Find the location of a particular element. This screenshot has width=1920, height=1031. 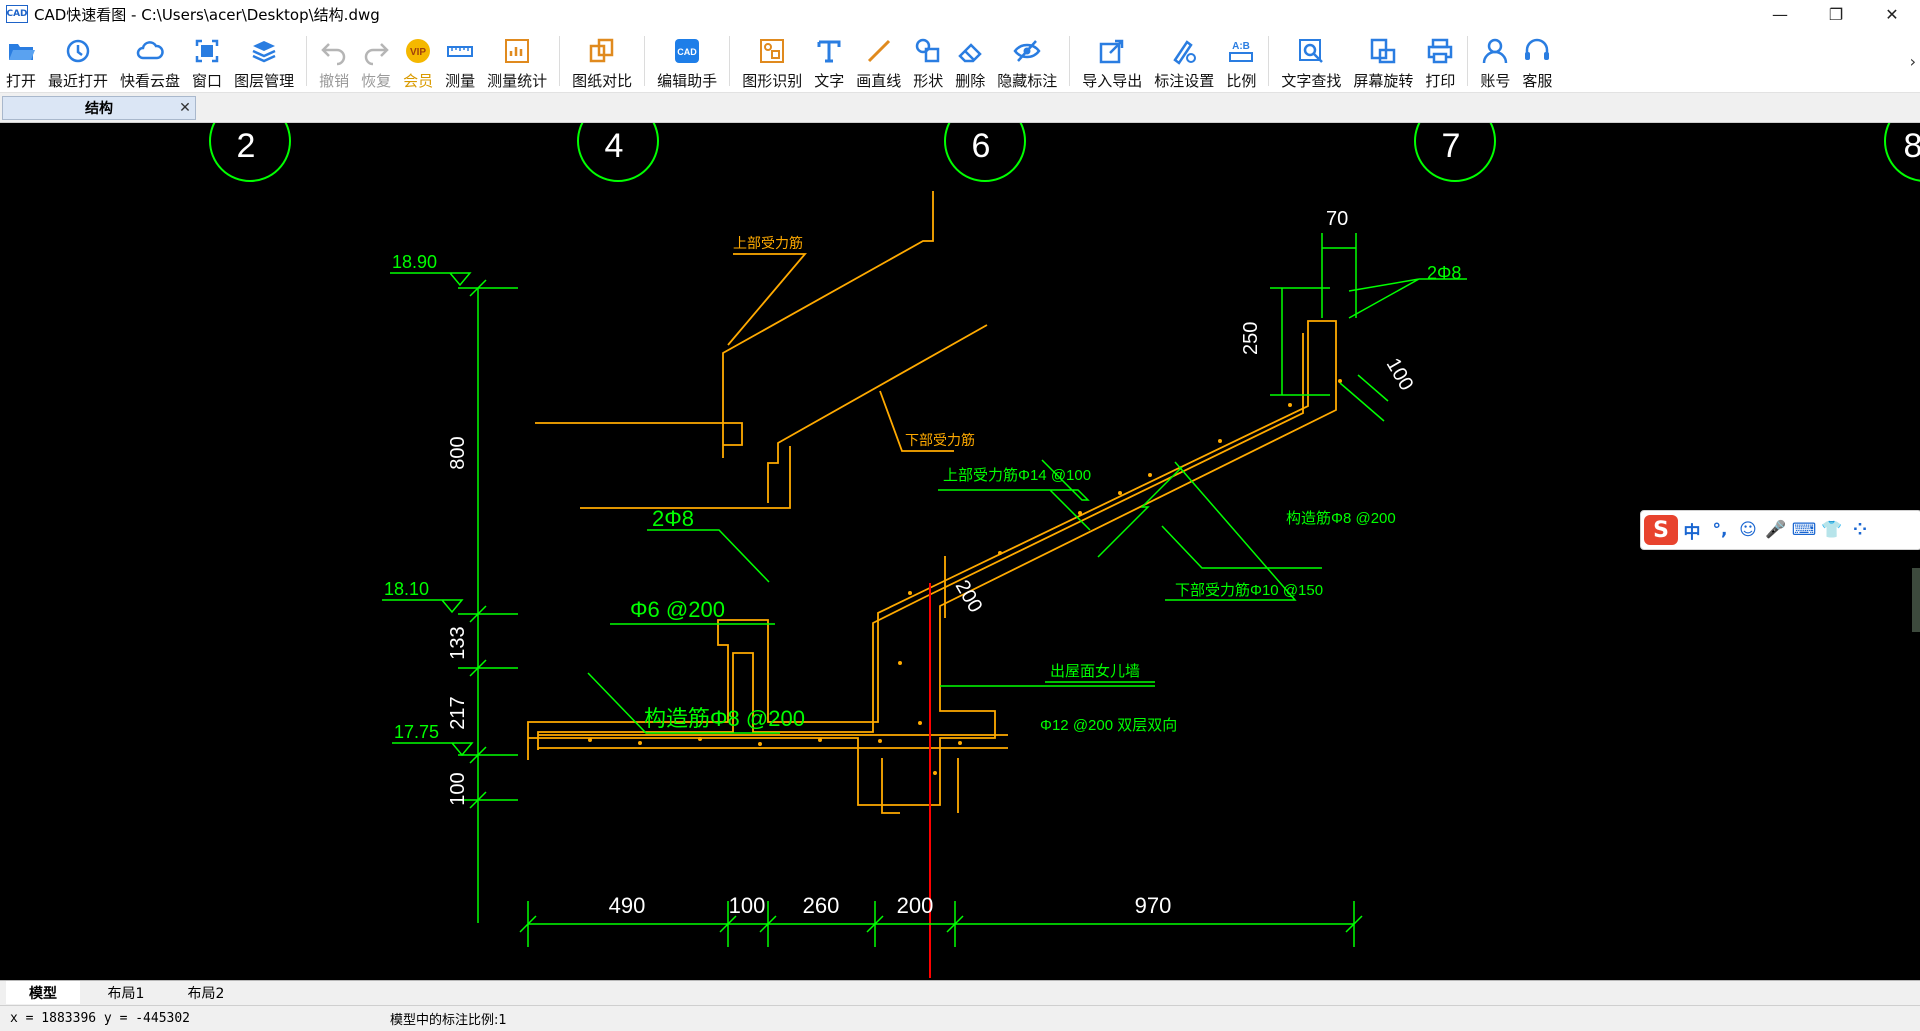

ime-logo-icon: S is located at coordinates (1661, 530).